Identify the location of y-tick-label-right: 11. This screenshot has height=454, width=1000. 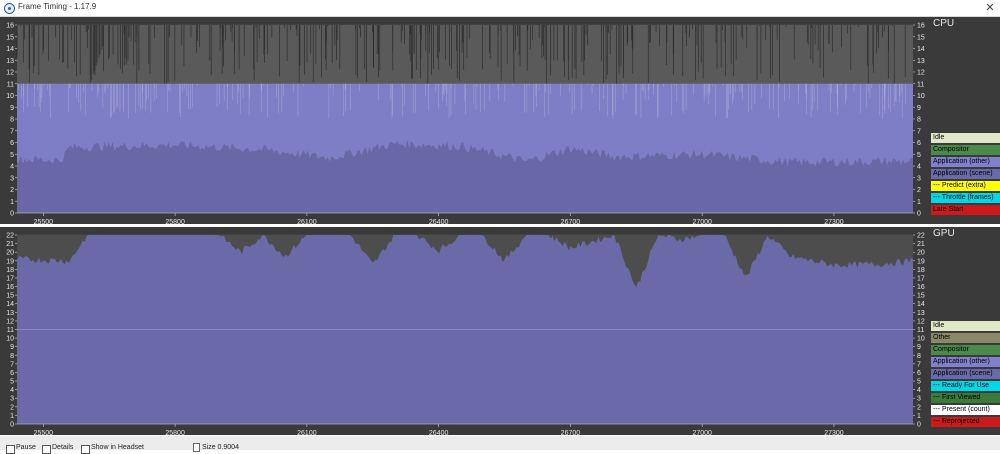
(920, 330).